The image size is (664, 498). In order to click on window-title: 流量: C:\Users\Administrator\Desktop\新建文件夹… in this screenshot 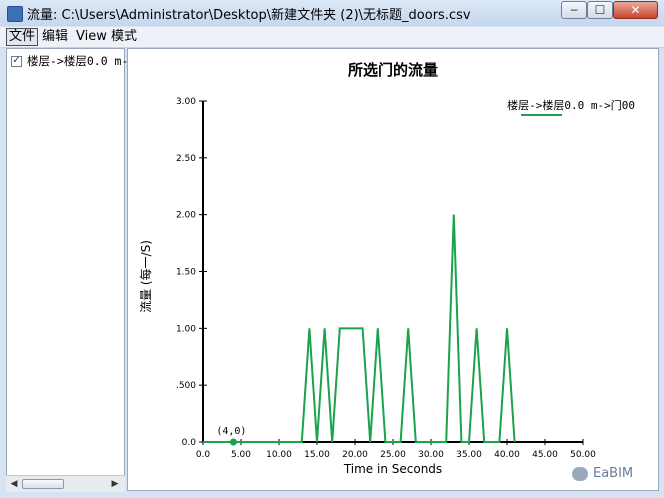, I will do `click(249, 15)`.